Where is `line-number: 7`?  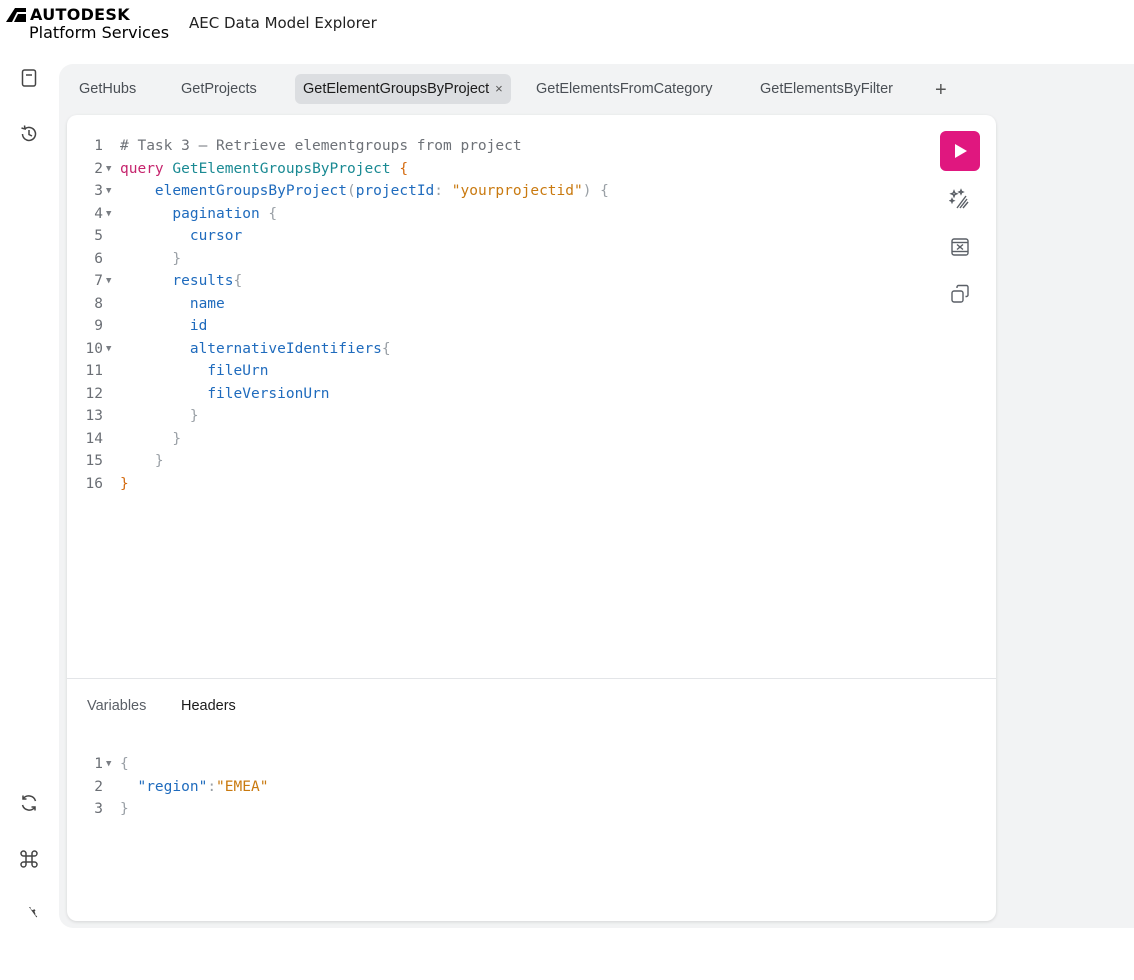
line-number: 7 is located at coordinates (98, 281).